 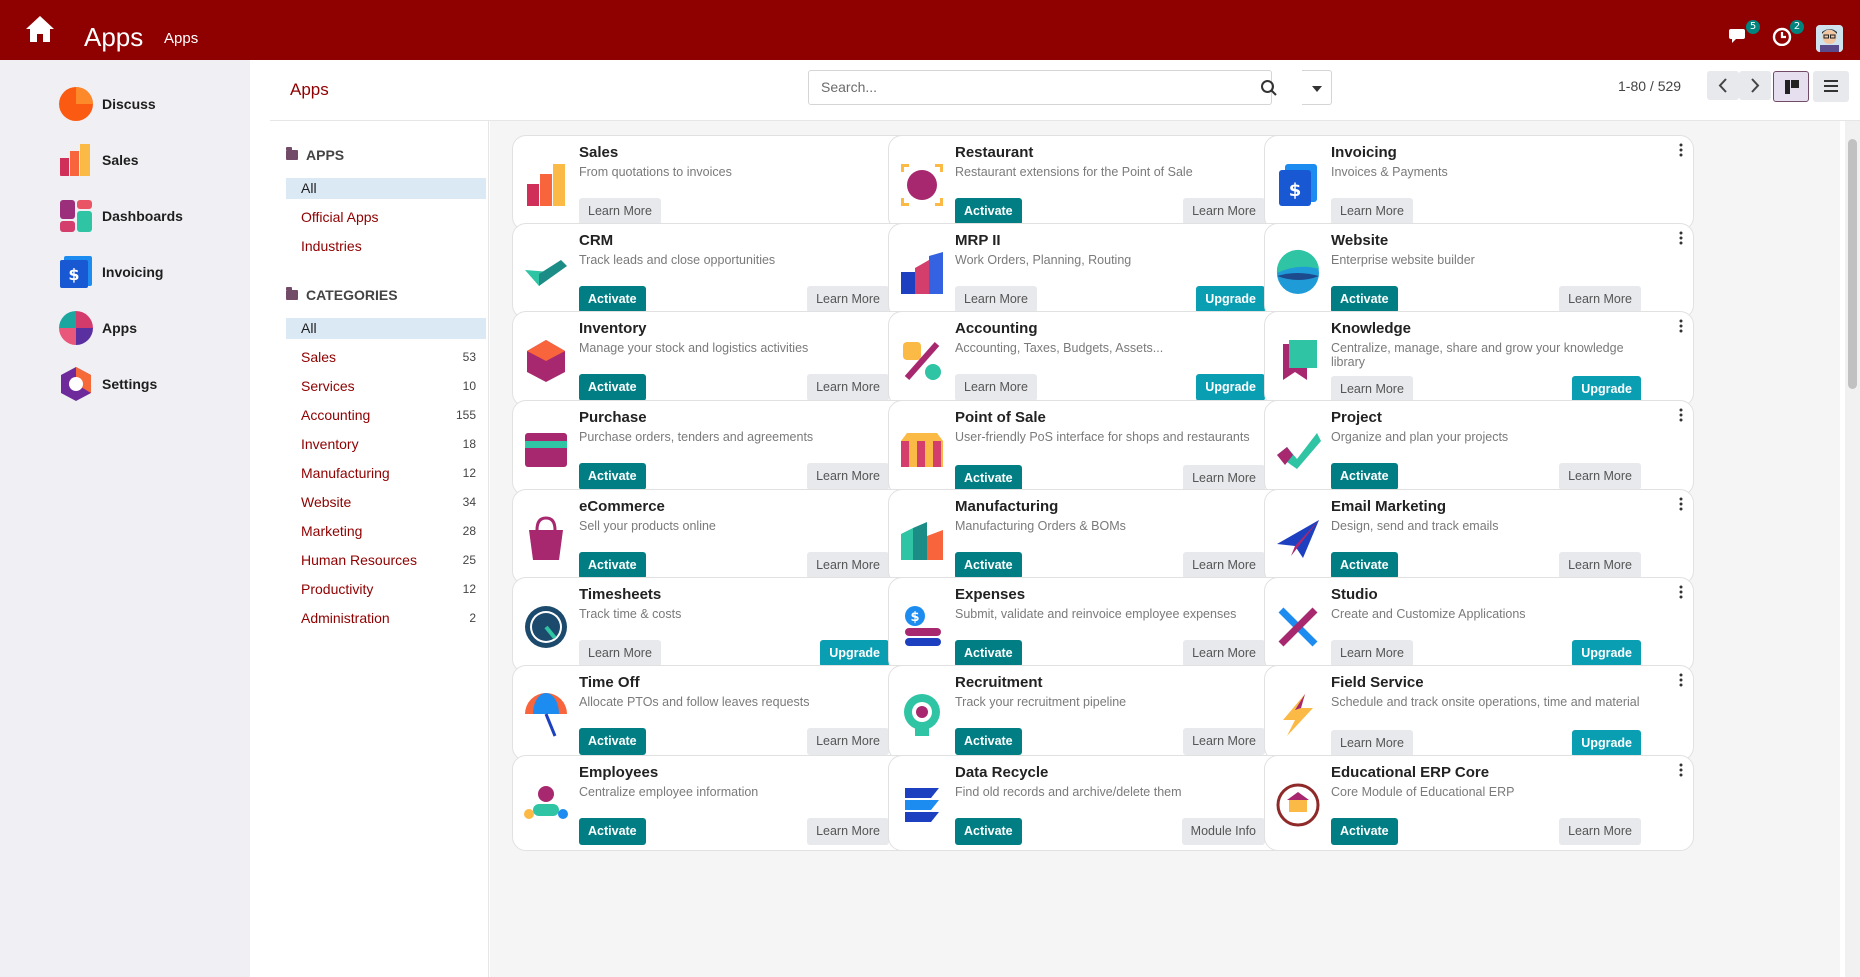 What do you see at coordinates (148, 384) in the screenshot?
I see `sidebar-item-settings: Settings` at bounding box center [148, 384].